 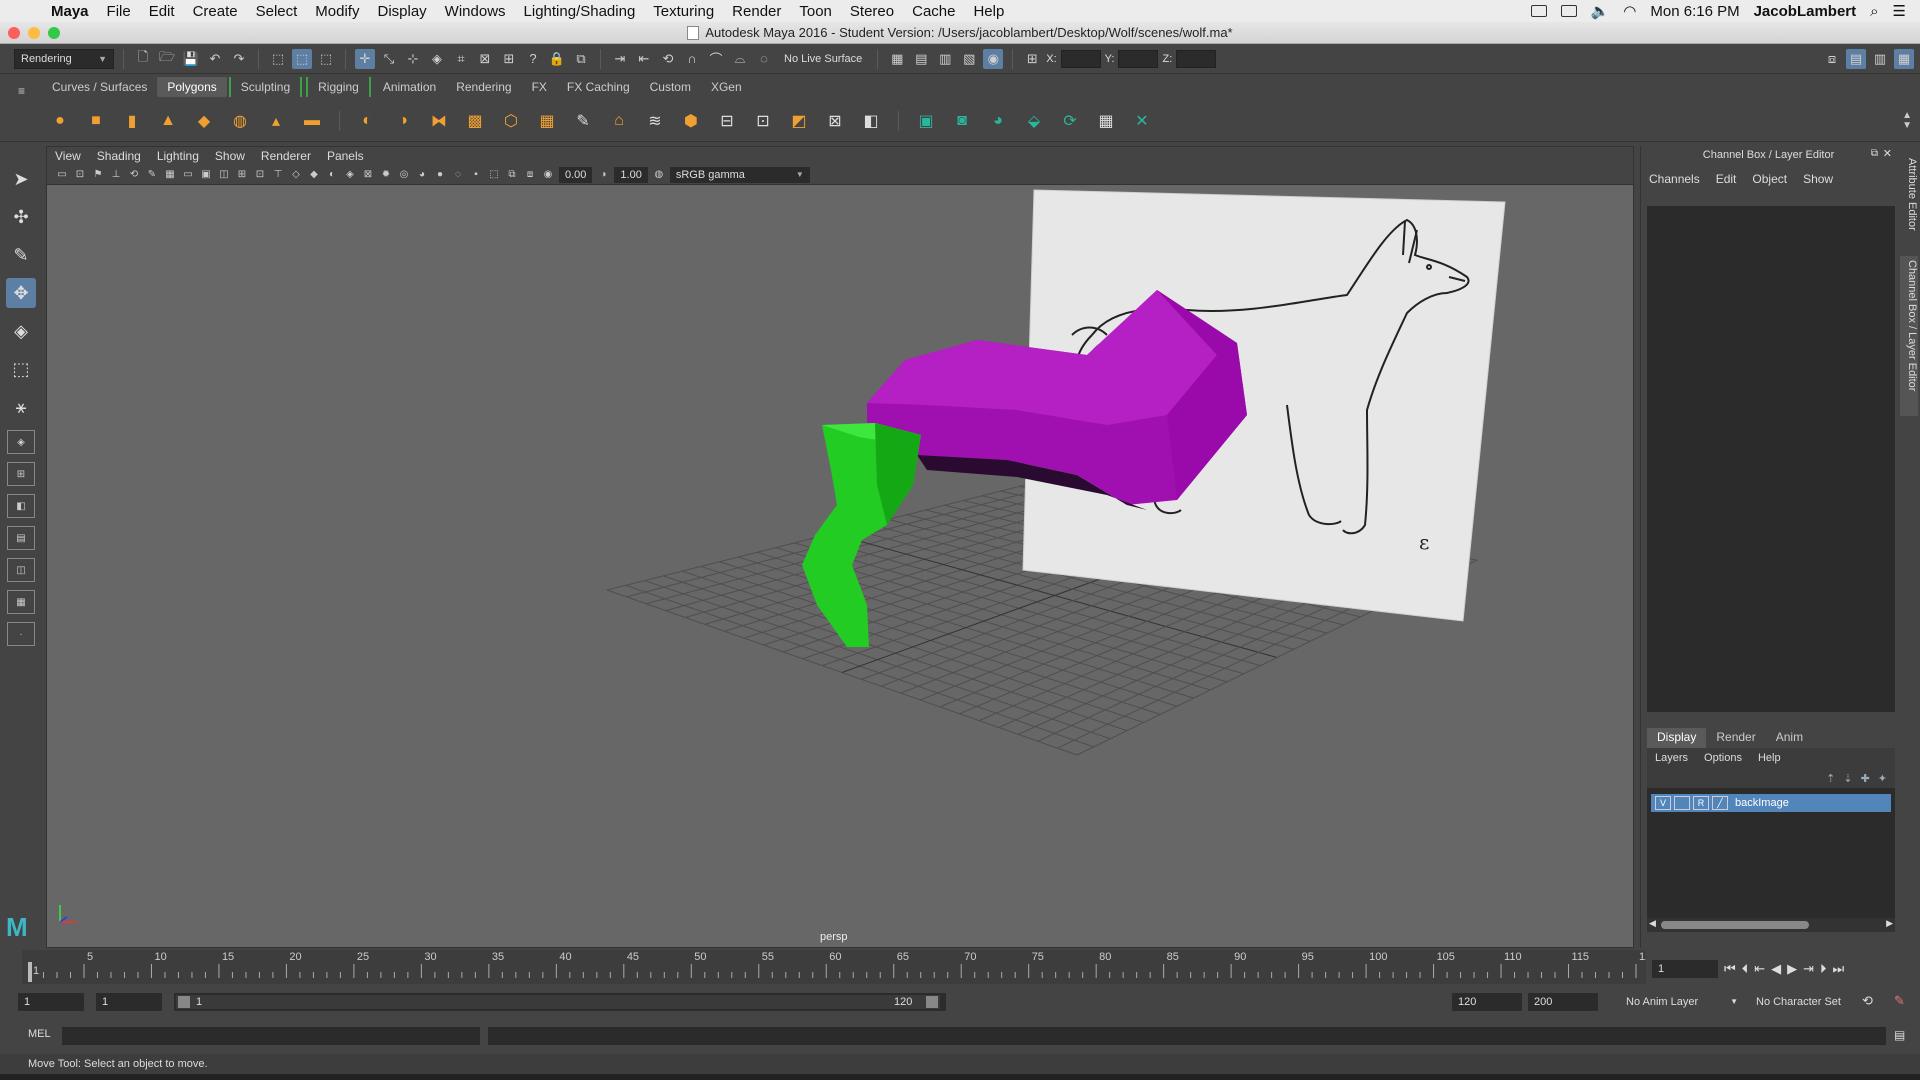 I want to click on magnet-surface-icon: ⌓, so click(x=740, y=59).